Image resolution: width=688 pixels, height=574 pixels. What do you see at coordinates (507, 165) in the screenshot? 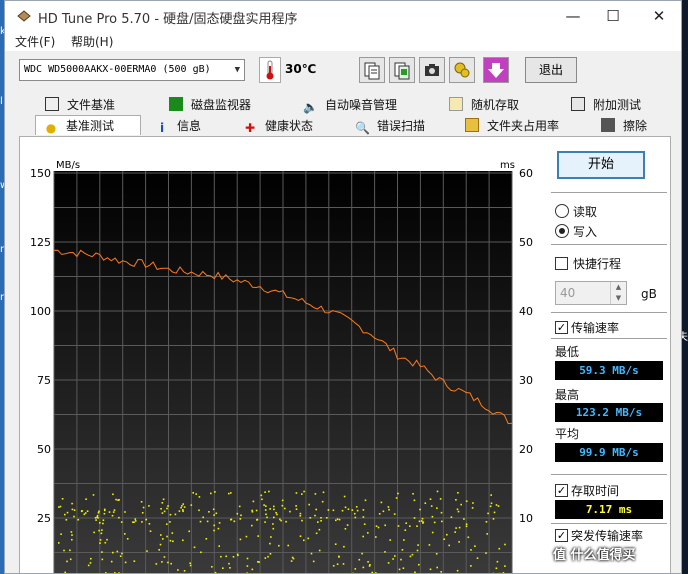
I see `y-axis-label-right: ms` at bounding box center [507, 165].